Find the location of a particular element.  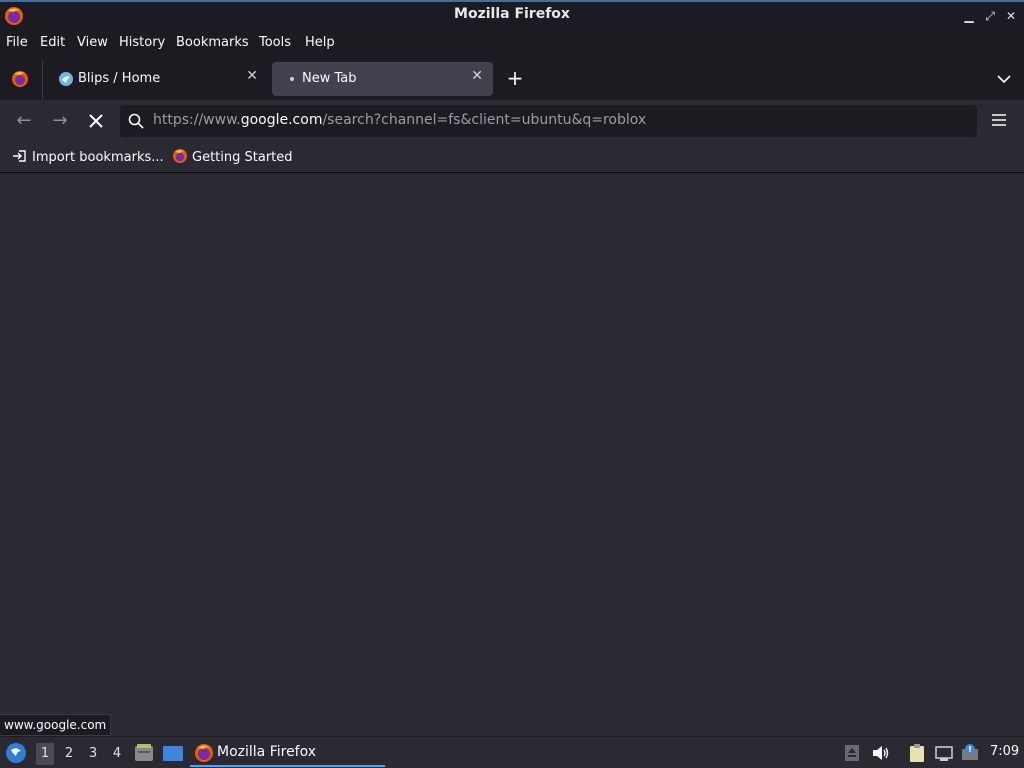

menu-bookmarks: Bookmarks is located at coordinates (212, 42).